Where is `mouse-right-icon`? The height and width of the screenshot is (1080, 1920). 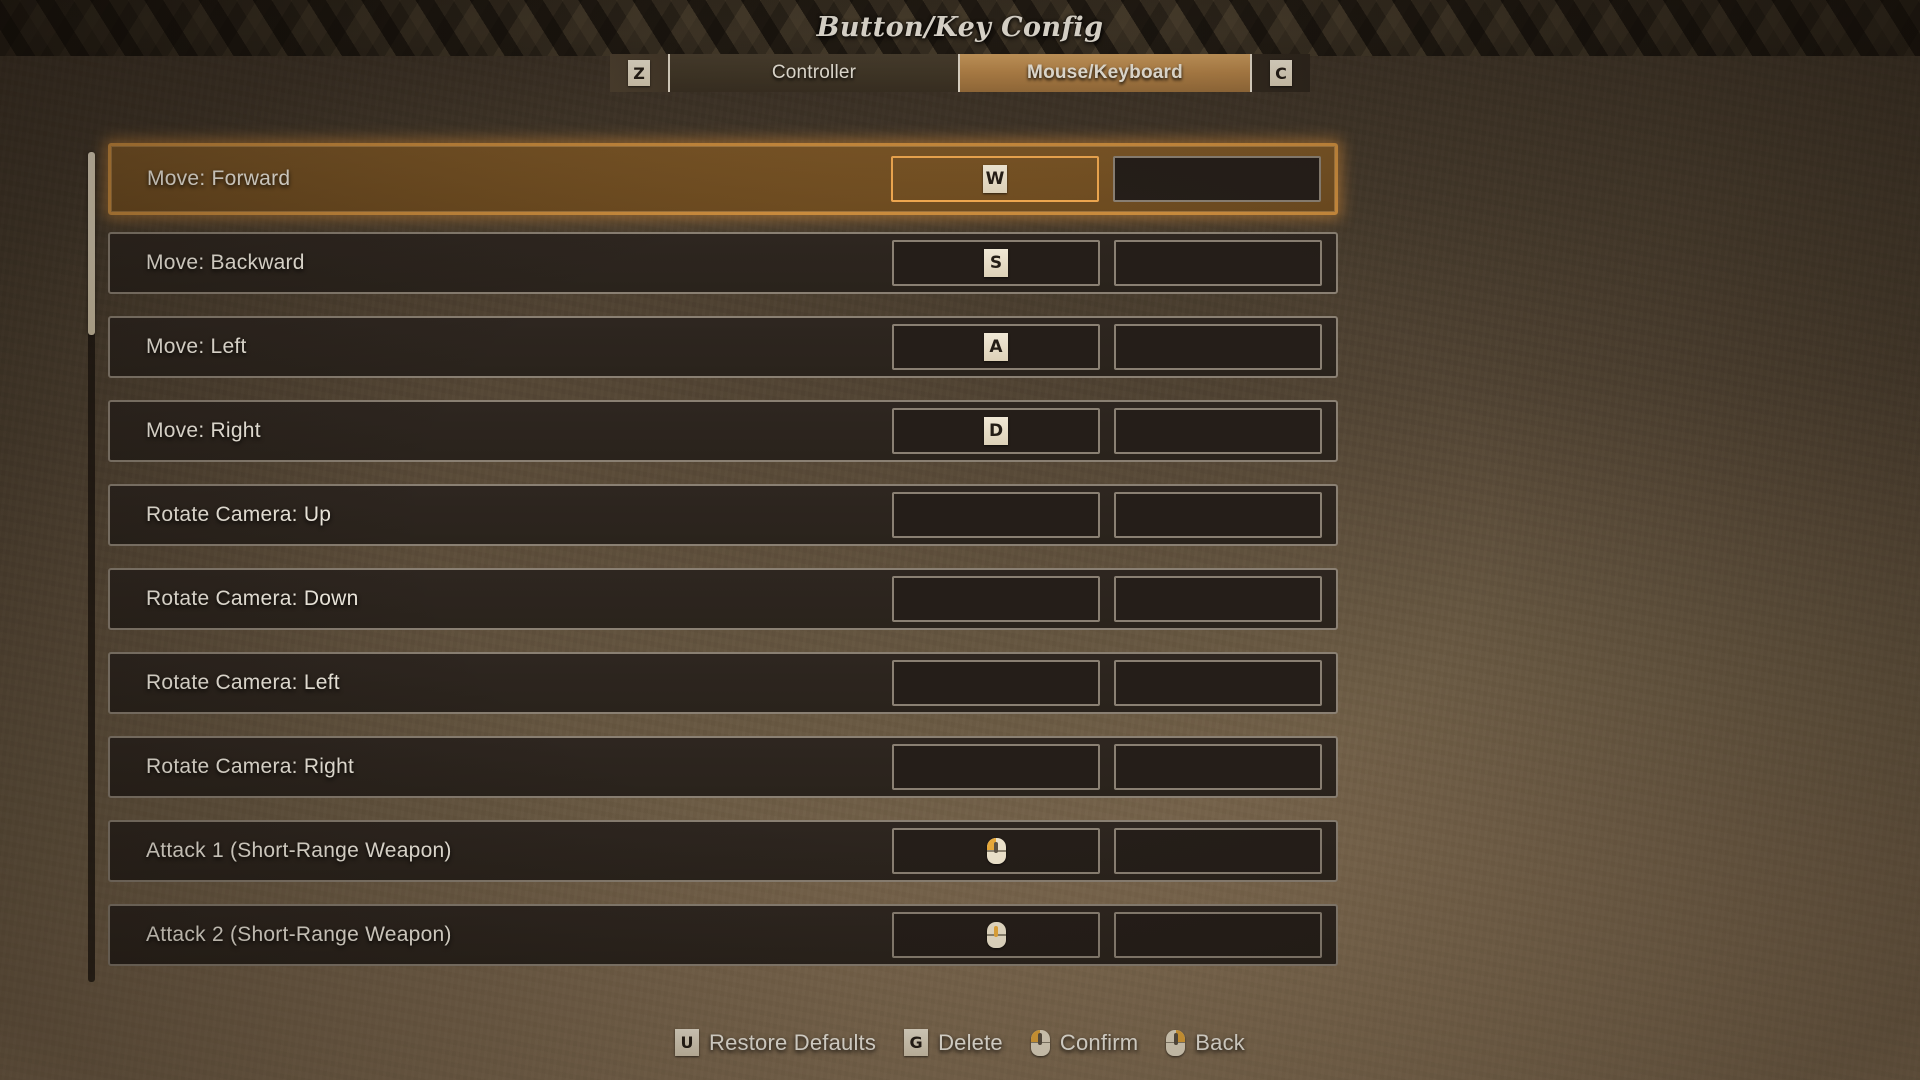
mouse-right-icon is located at coordinates (1176, 1042).